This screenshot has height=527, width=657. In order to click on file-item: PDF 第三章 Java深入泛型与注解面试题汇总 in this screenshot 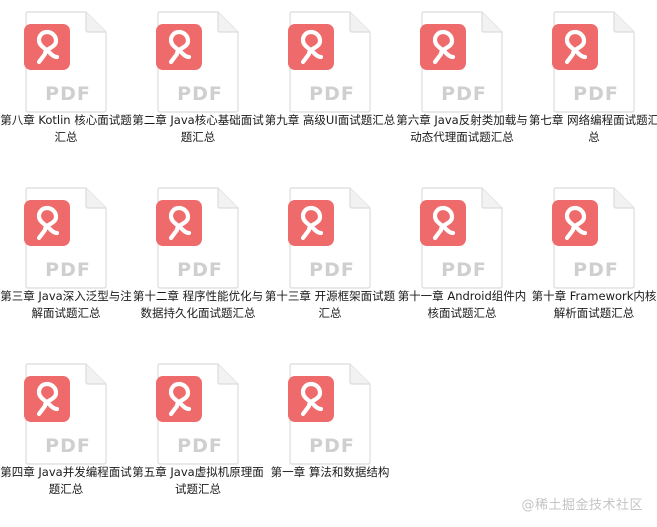, I will do `click(66, 261)`.